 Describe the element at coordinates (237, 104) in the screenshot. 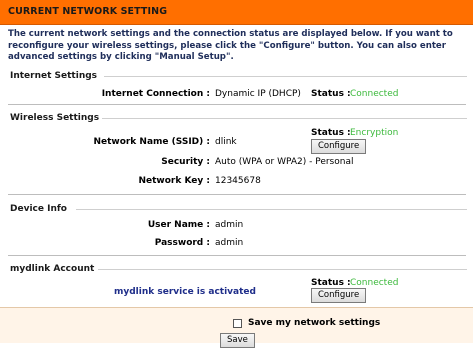

I see `internet-section-bottom` at that location.